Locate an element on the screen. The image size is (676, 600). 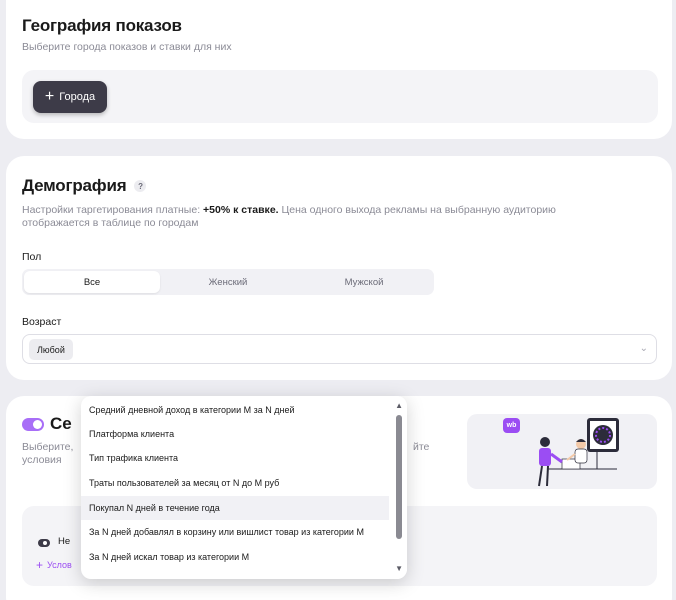
scroll-up-arrow-icon: ▲ is located at coordinates (399, 405).